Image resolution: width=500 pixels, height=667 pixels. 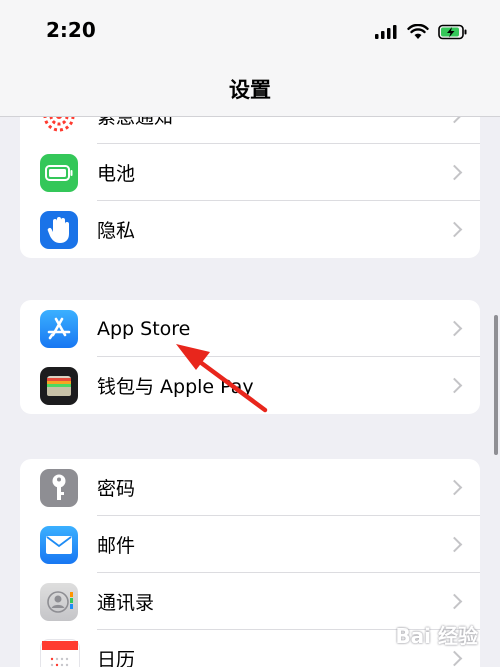 I want to click on battery-icon, so click(x=59, y=172).